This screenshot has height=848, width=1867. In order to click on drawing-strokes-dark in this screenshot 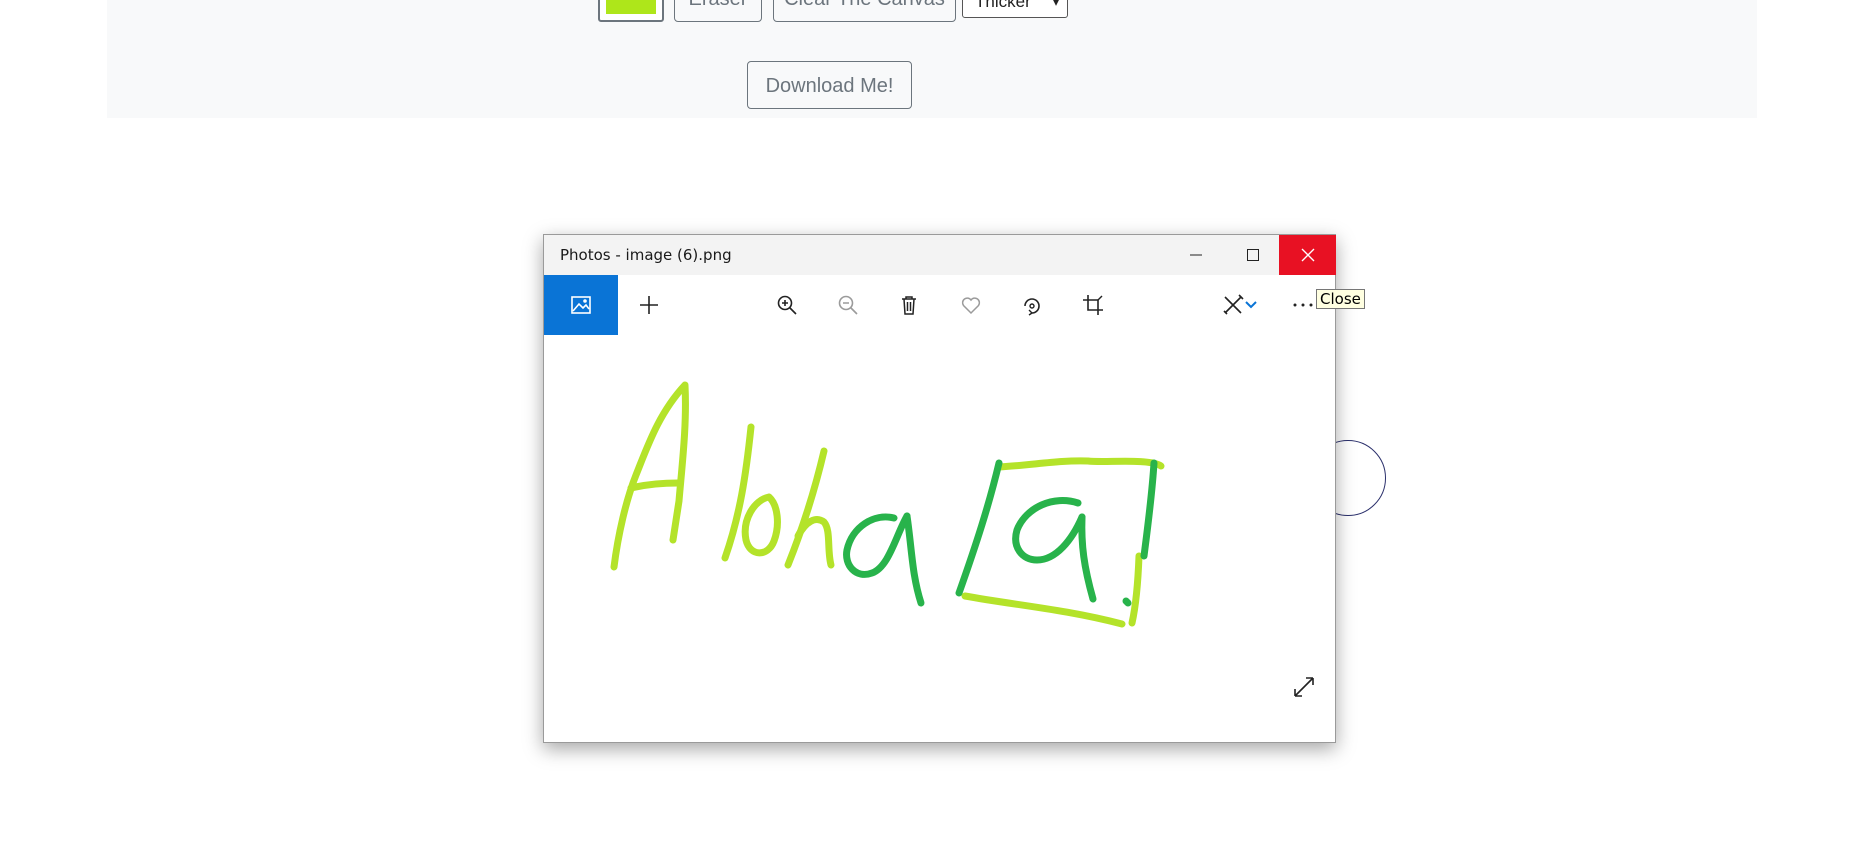, I will do `click(1000, 533)`.